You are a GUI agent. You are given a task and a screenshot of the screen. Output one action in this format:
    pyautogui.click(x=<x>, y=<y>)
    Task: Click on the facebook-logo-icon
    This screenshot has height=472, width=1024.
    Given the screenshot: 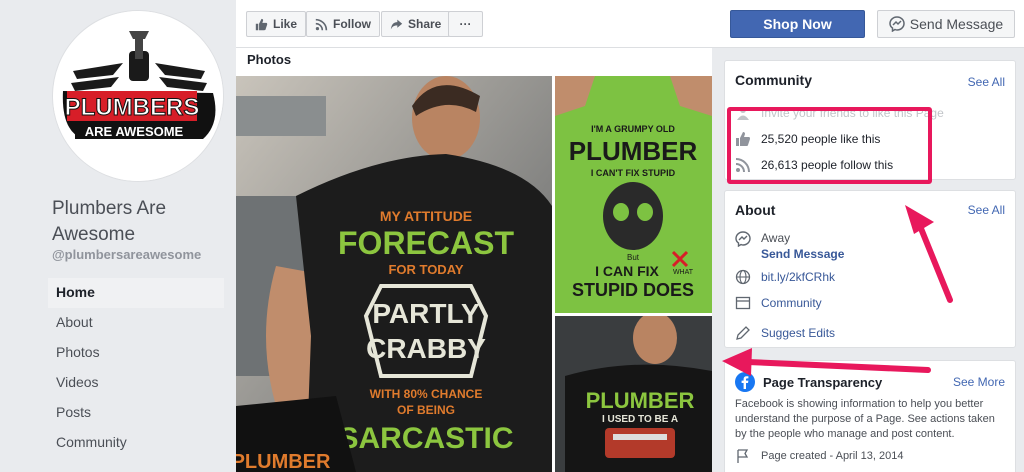 What is the action you would take?
    pyautogui.click(x=745, y=382)
    